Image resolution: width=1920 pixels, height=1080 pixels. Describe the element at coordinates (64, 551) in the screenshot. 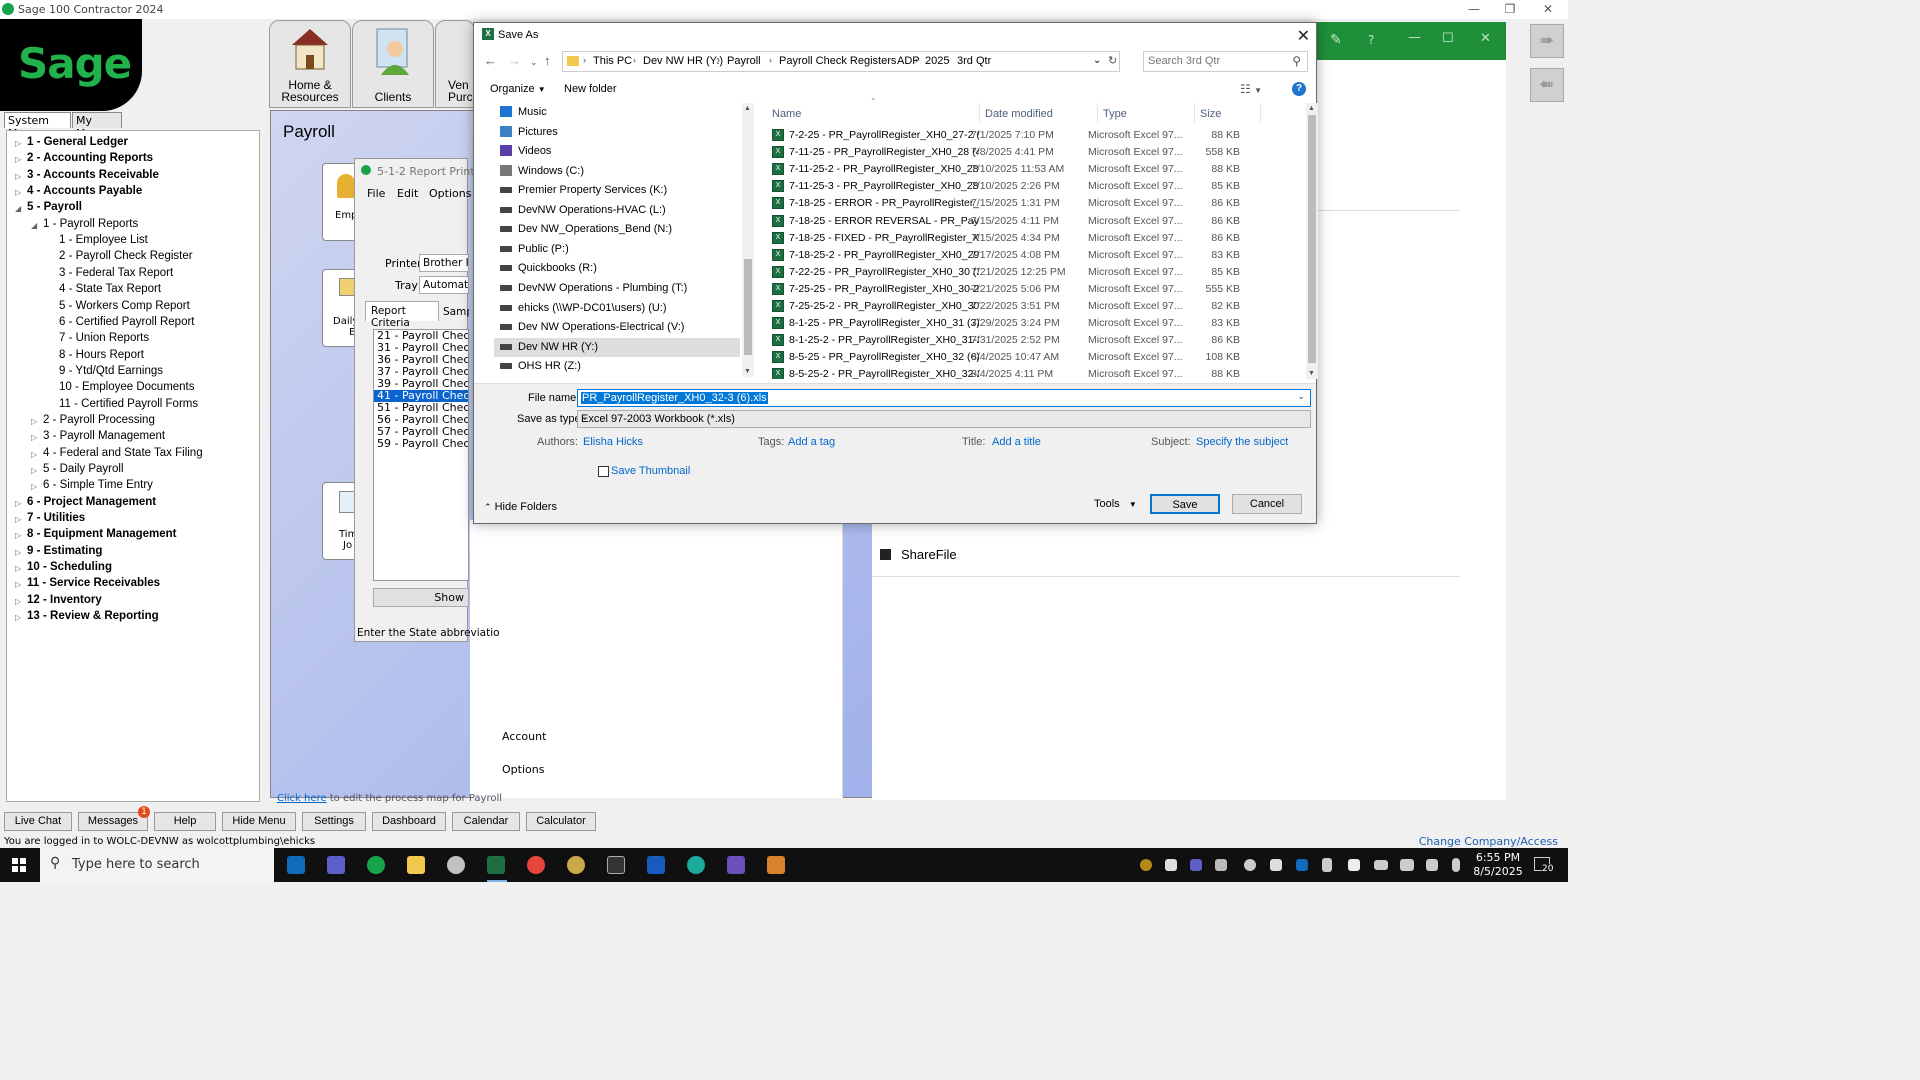

I see `tree-item: 9 - Estimating` at that location.